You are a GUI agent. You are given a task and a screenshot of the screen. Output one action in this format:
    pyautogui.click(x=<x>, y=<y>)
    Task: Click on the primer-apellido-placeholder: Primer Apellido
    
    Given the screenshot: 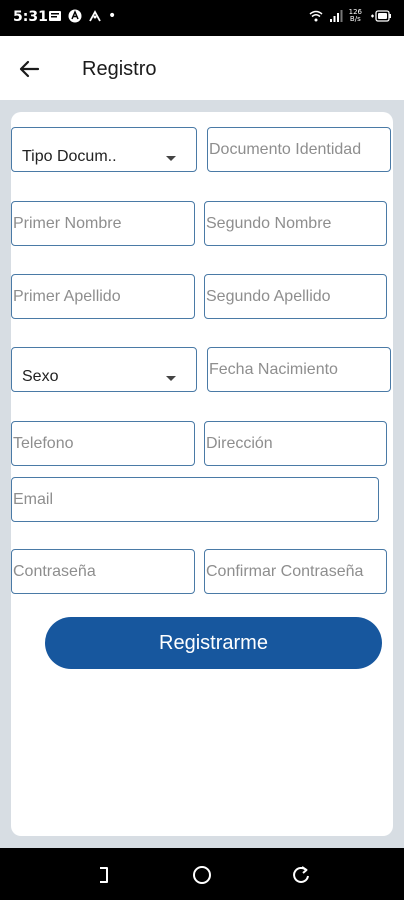 What is the action you would take?
    pyautogui.click(x=67, y=296)
    